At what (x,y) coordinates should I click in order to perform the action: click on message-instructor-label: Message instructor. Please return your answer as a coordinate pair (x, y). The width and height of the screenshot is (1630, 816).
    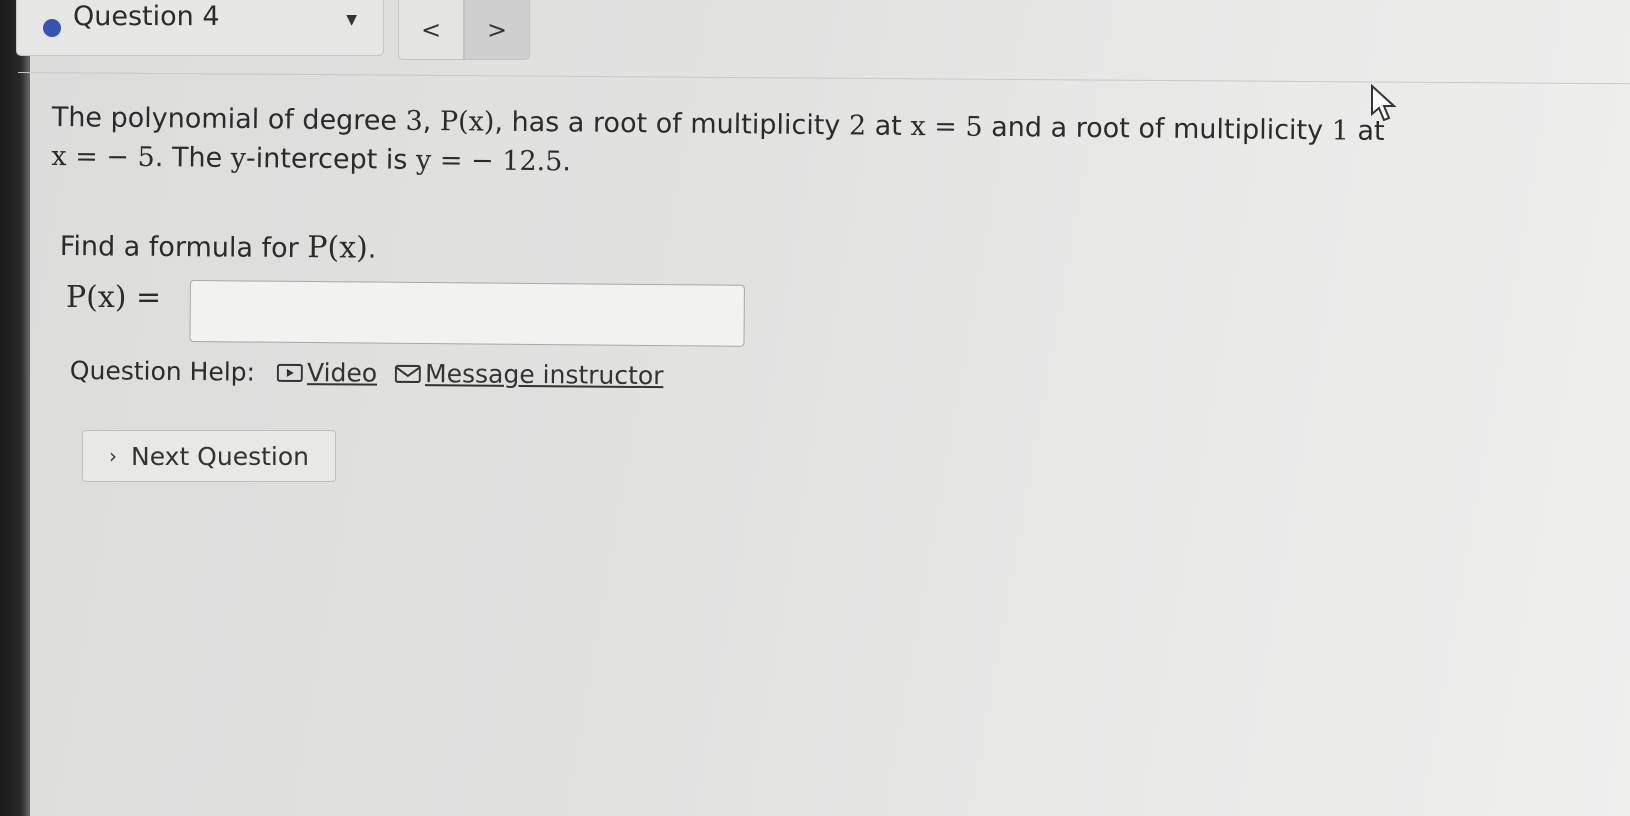
    Looking at the image, I should click on (544, 375).